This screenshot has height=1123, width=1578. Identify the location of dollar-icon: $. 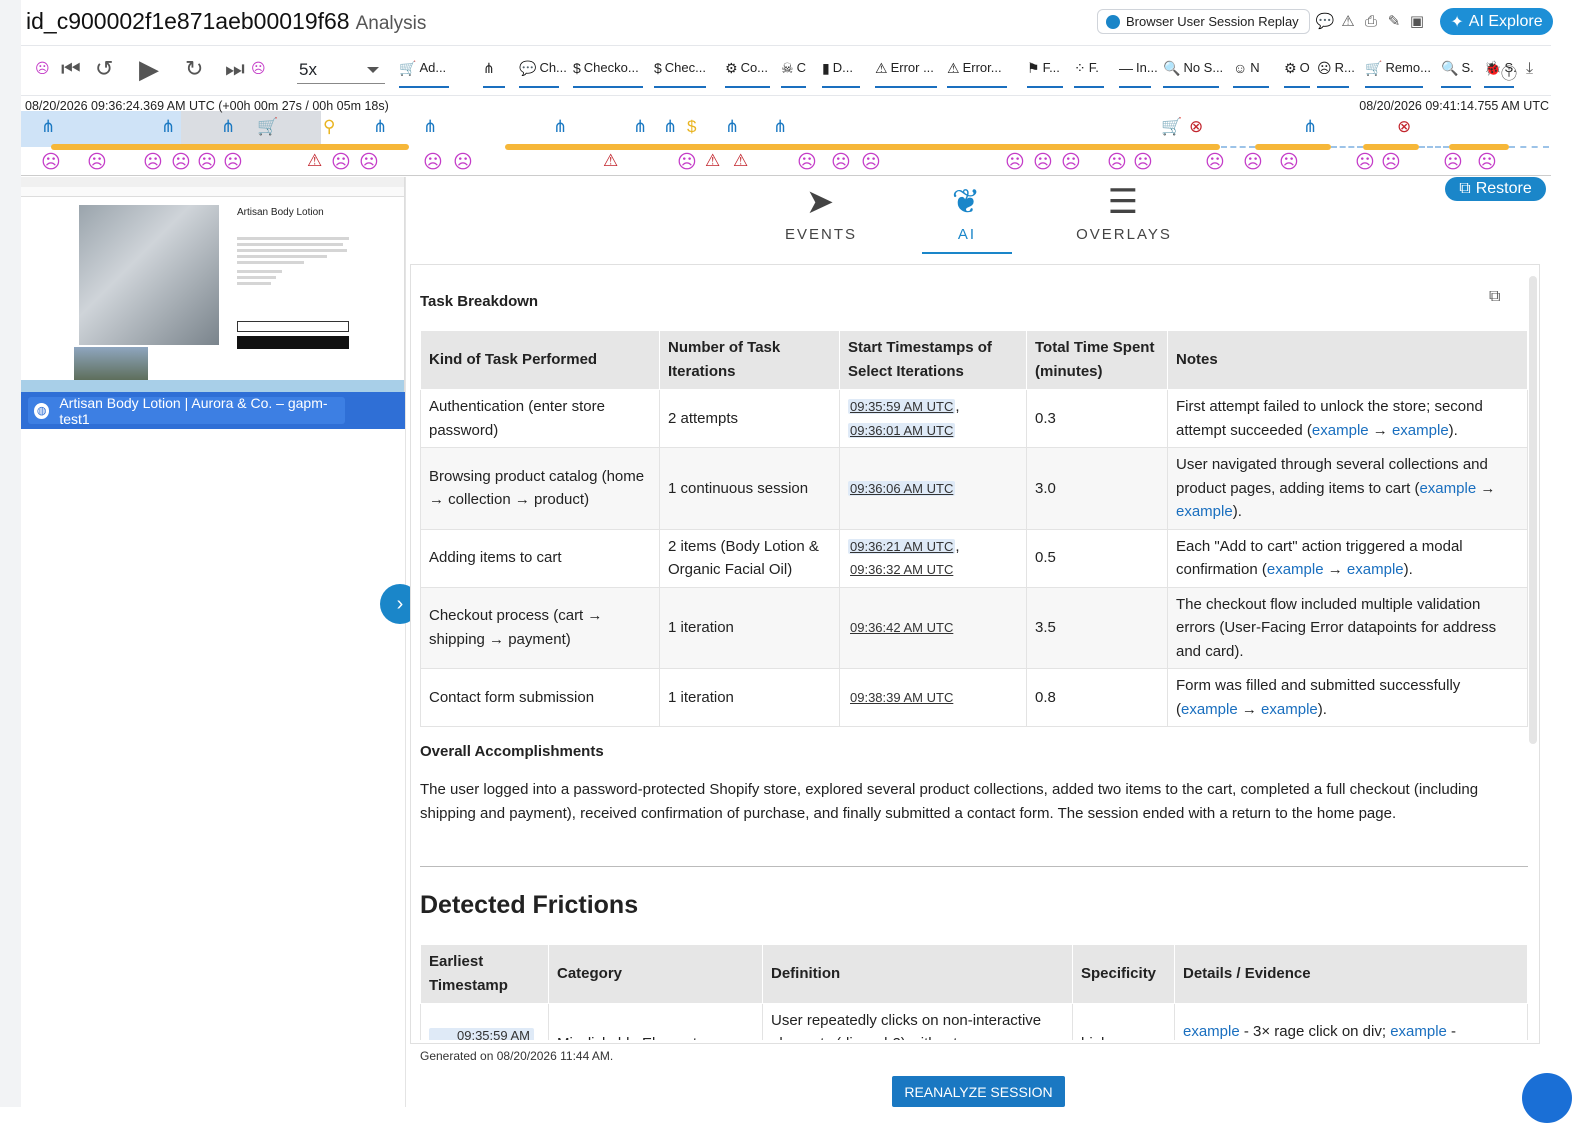
(691, 127).